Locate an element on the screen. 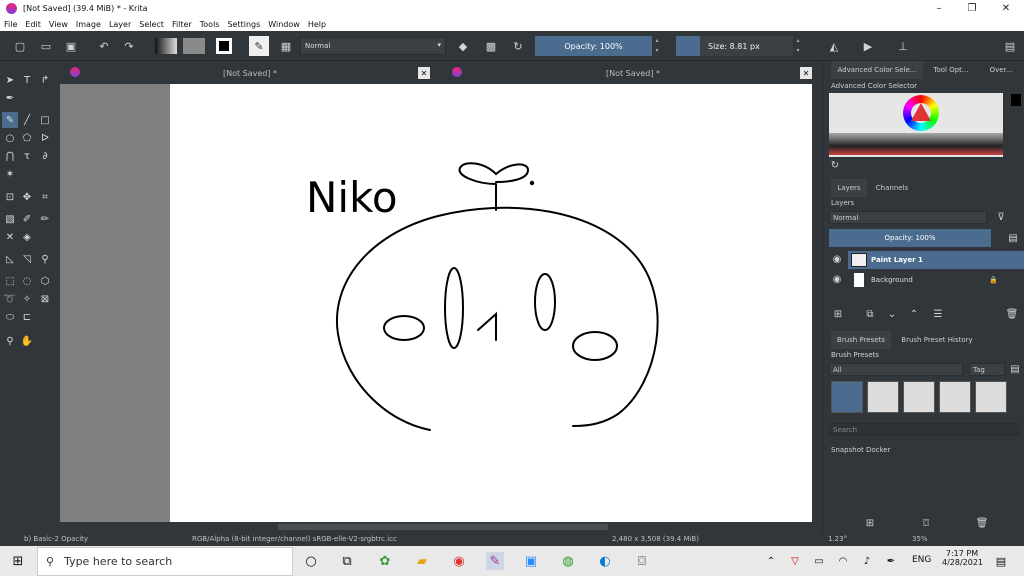  color-hue-ring is located at coordinates (921, 113).